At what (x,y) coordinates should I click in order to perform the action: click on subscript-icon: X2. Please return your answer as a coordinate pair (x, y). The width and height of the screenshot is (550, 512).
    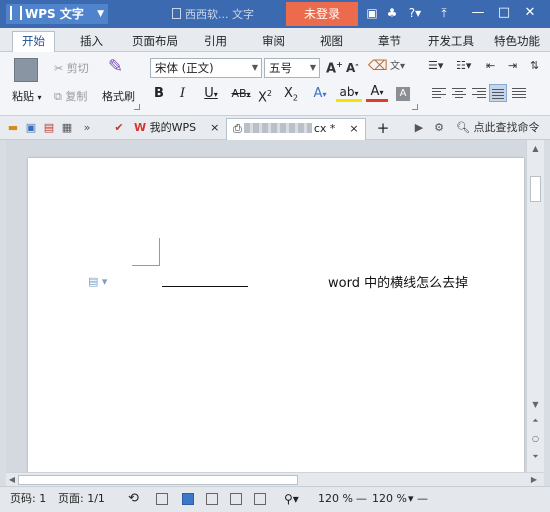
    Looking at the image, I should click on (291, 94).